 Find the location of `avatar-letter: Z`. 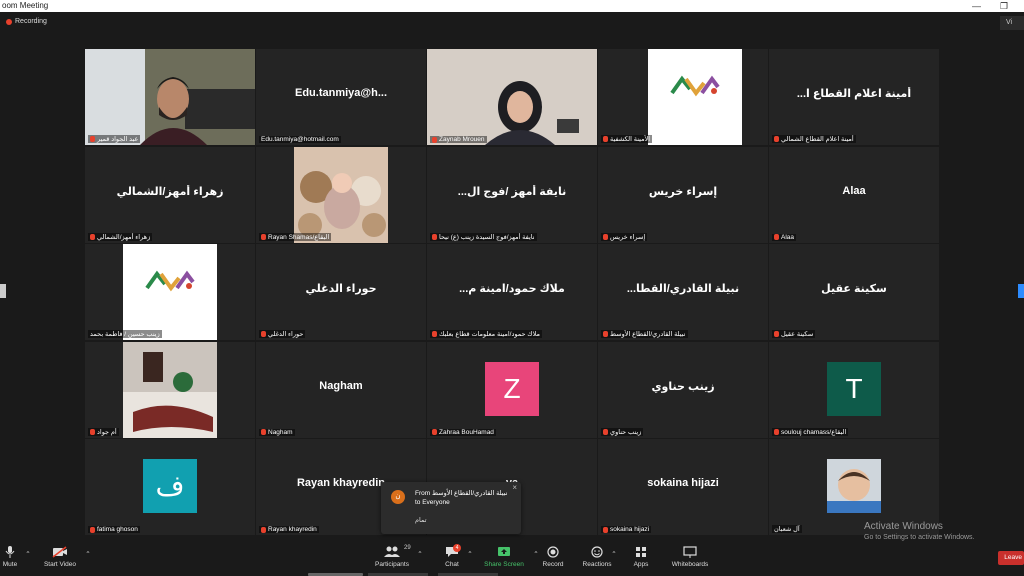

avatar-letter: Z is located at coordinates (512, 388).